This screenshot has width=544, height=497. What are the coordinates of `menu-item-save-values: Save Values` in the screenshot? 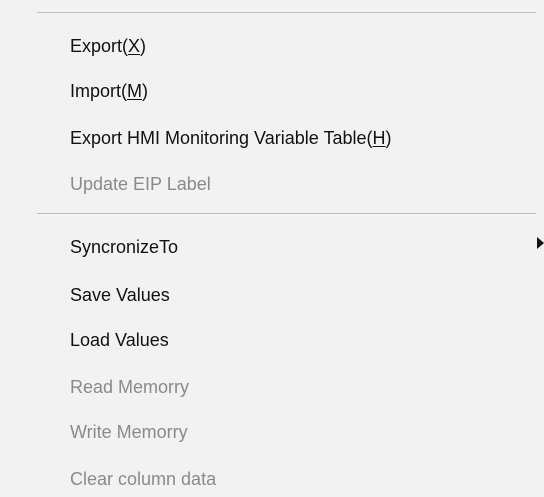 It's located at (120, 295).